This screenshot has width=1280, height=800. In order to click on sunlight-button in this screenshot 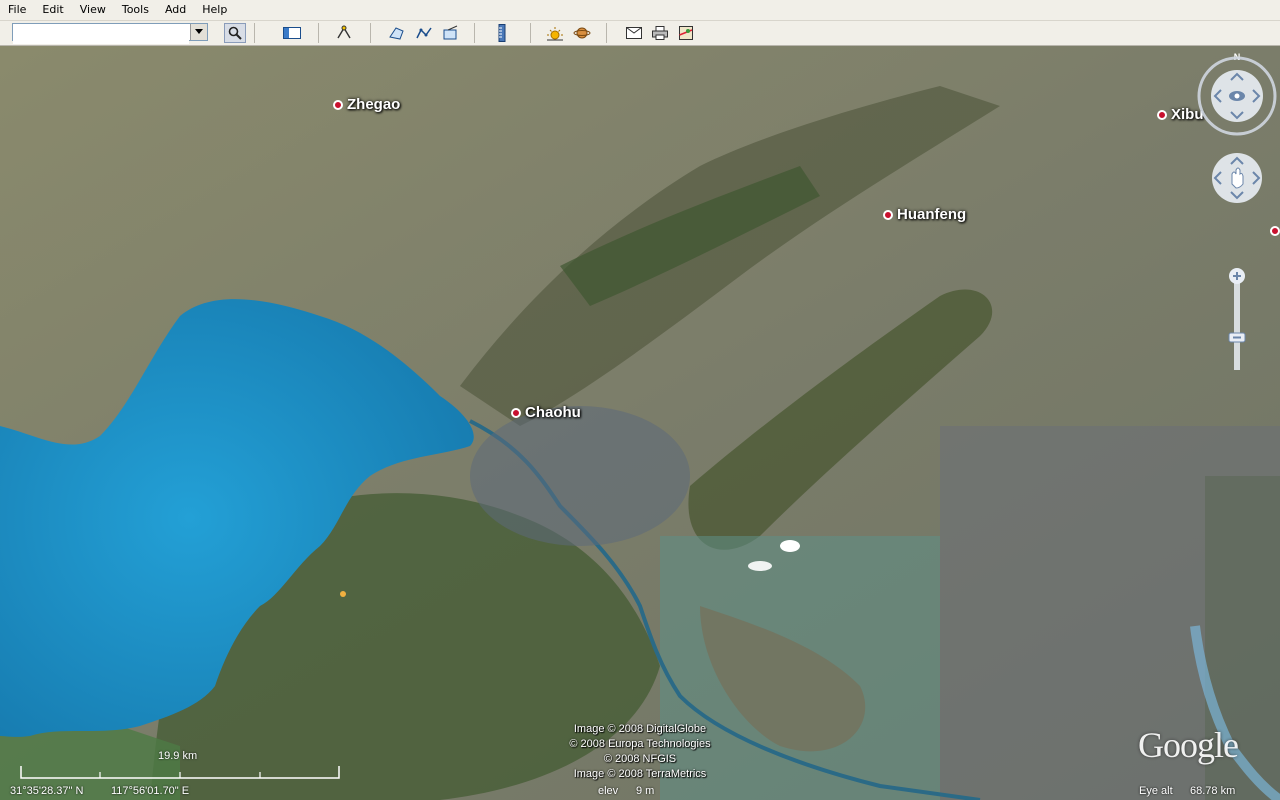, I will do `click(555, 33)`.